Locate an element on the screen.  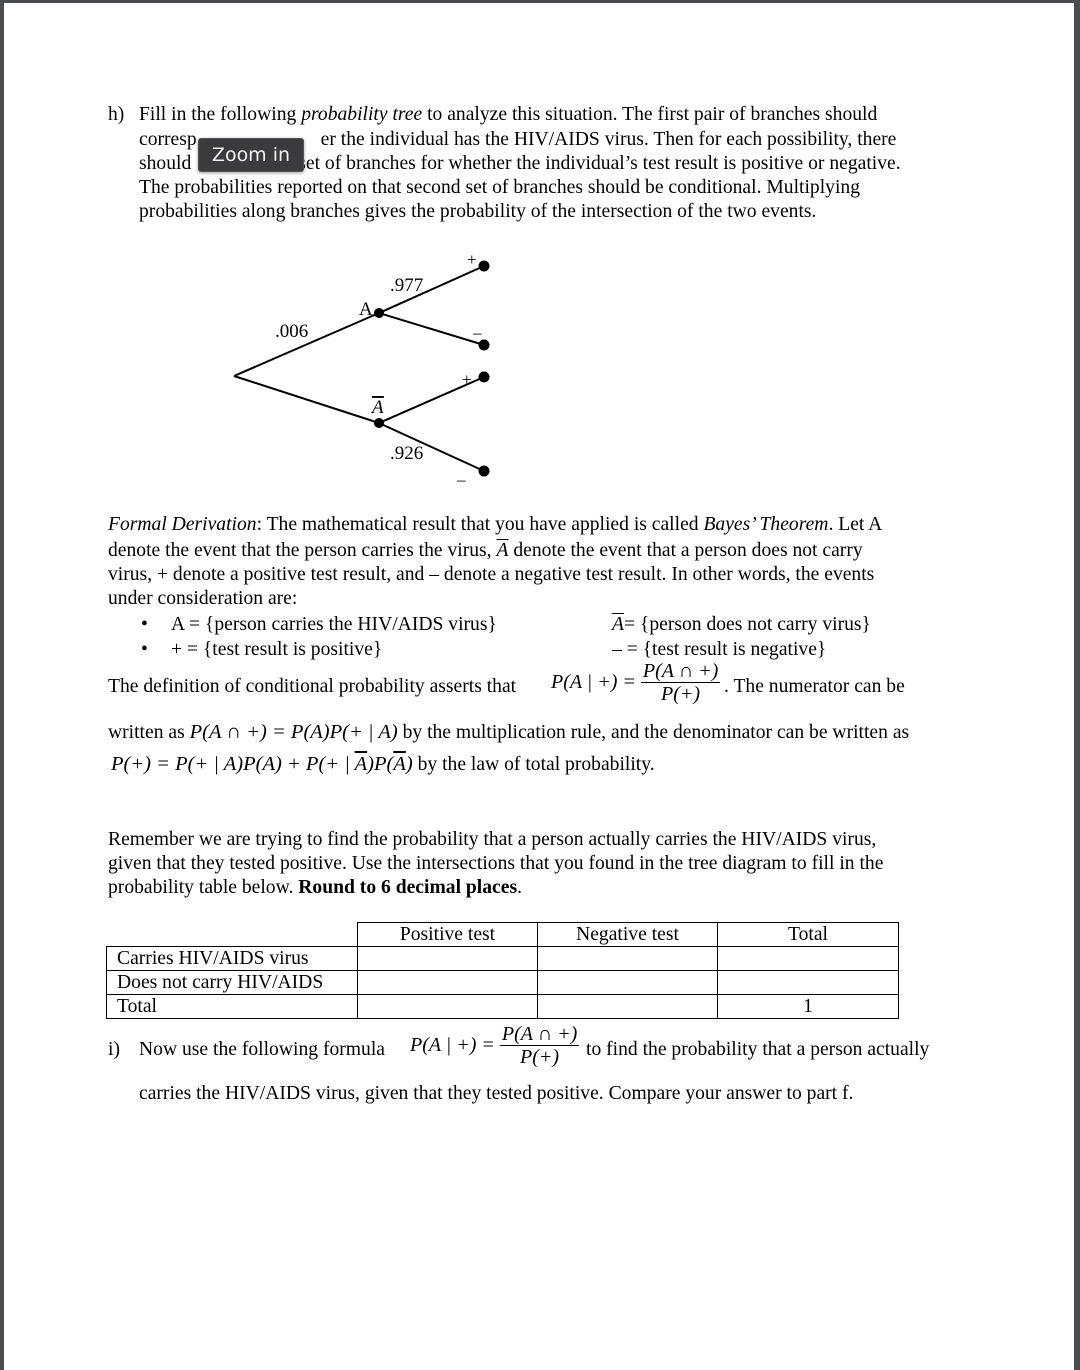
event-Abar-definition: A= {person does not carry virus} is located at coordinates (741, 625).